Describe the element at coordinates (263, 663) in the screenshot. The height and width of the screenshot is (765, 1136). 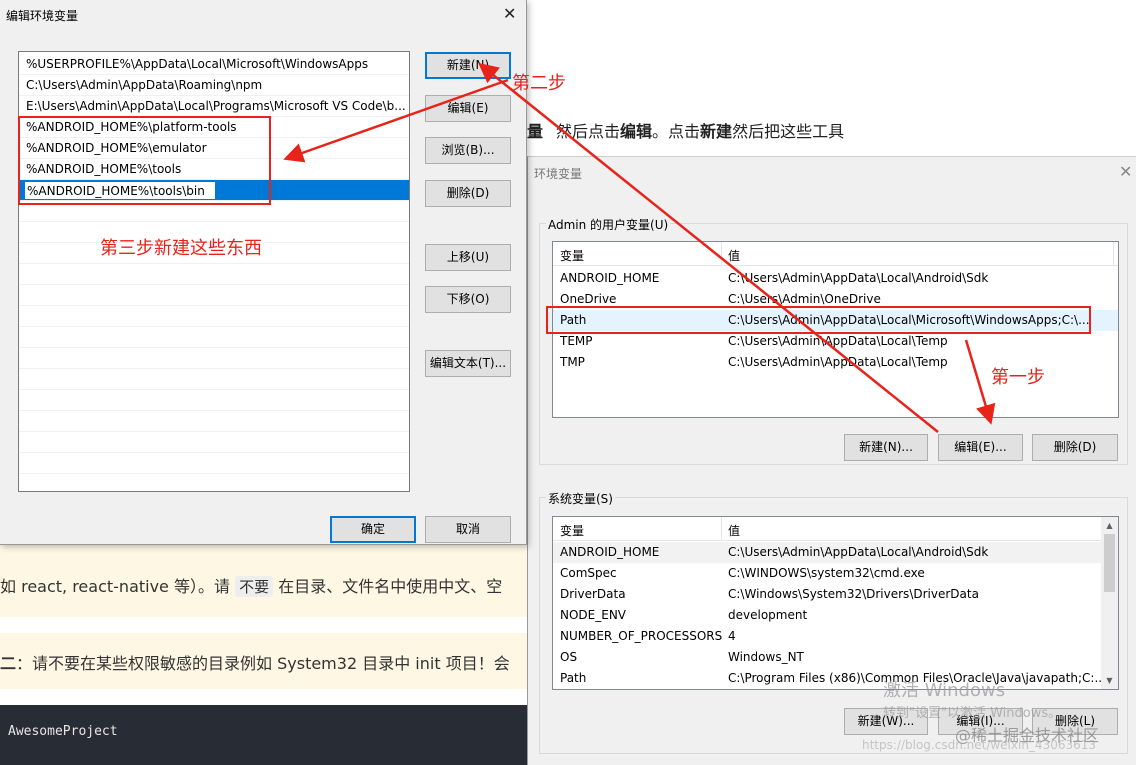
I see `tip-text: ：请不要在某些权限敏感的目录例如 System32 目录中 init 项目！会` at that location.